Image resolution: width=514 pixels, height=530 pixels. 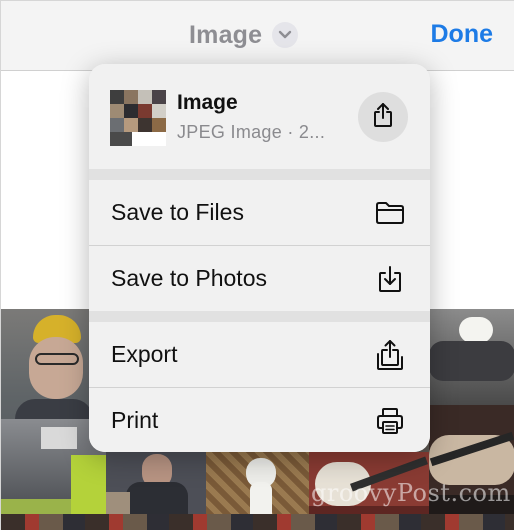 What do you see at coordinates (144, 354) in the screenshot?
I see `menu-item-label: Export` at bounding box center [144, 354].